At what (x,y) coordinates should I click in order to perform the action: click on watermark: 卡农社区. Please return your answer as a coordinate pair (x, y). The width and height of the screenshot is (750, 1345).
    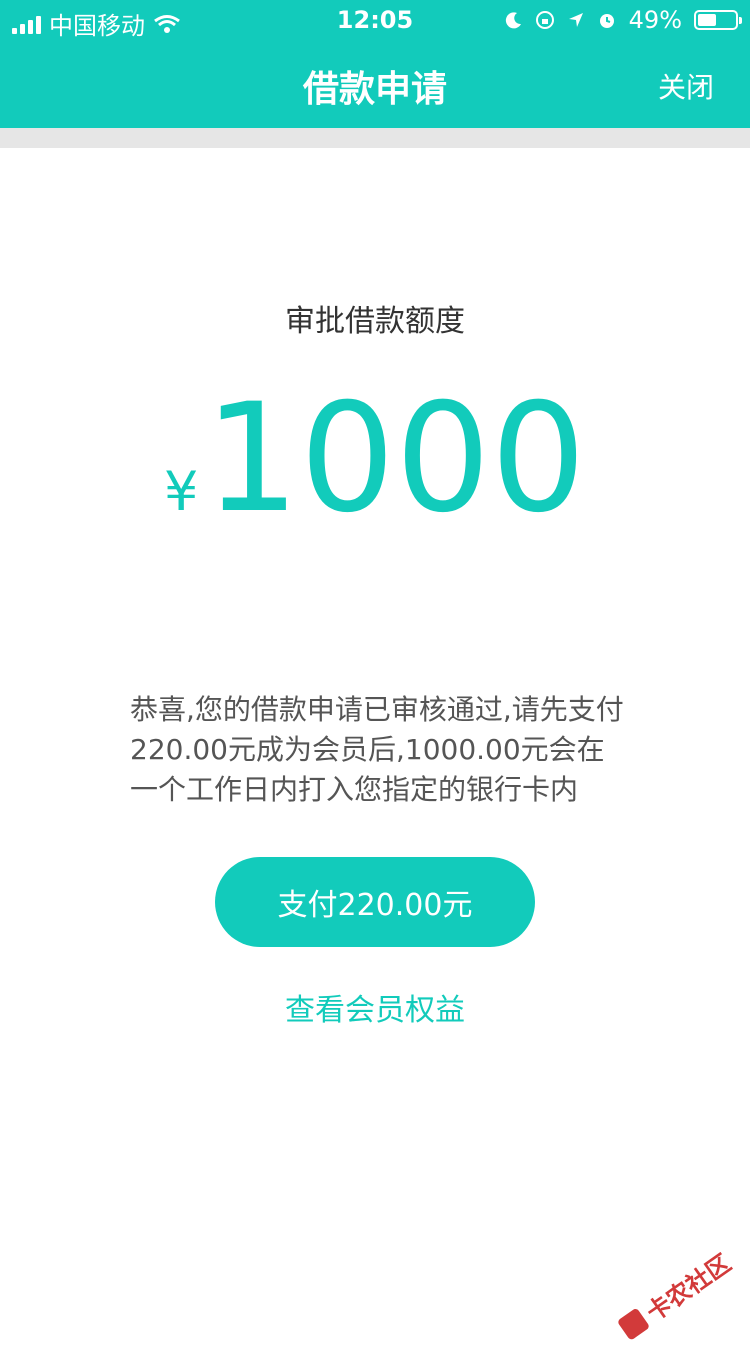
    Looking at the image, I should click on (674, 1294).